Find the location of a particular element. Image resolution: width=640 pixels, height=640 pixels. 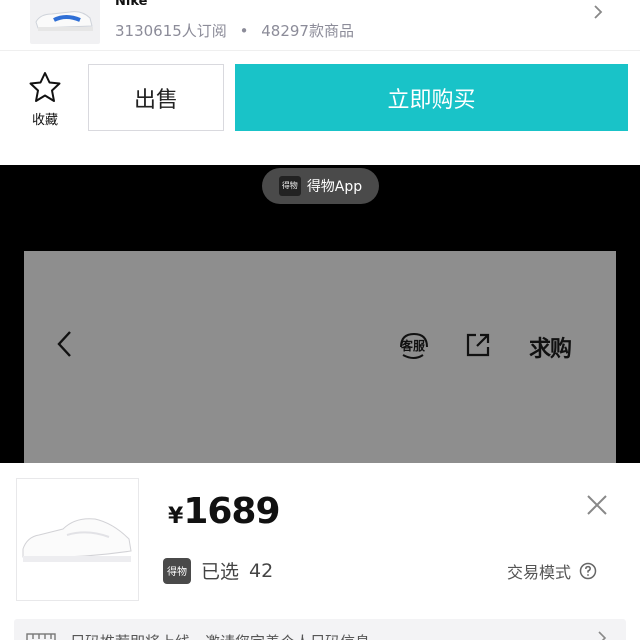

close-icon is located at coordinates (597, 505).